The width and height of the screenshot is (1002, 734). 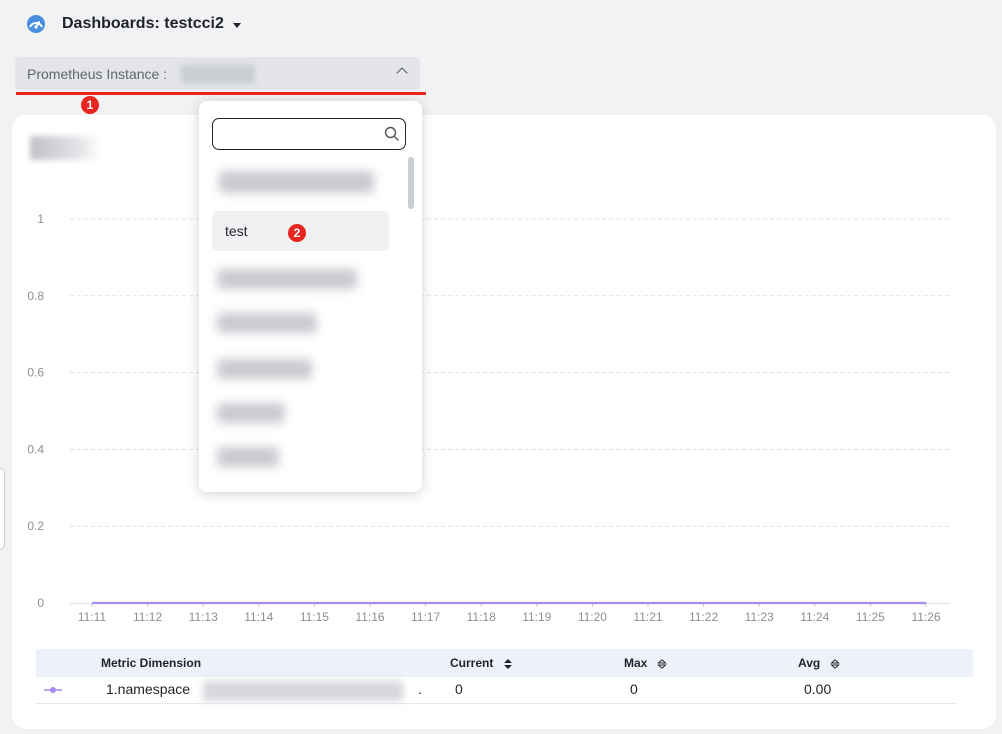 I want to click on y-tick-label: 0.2, so click(x=35, y=526).